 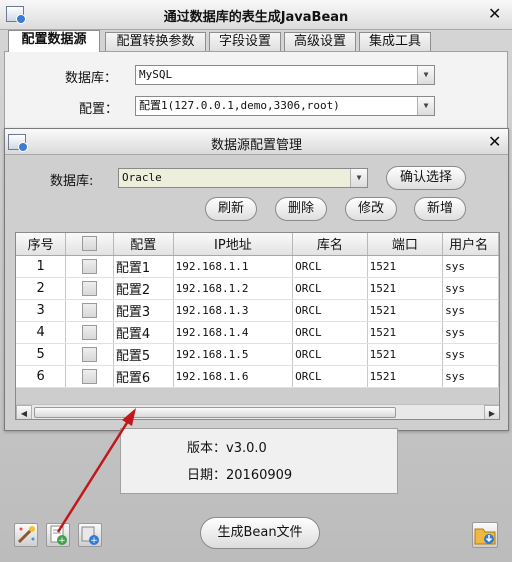 What do you see at coordinates (143, 288) in the screenshot?
I see `cell-config: 配置2` at bounding box center [143, 288].